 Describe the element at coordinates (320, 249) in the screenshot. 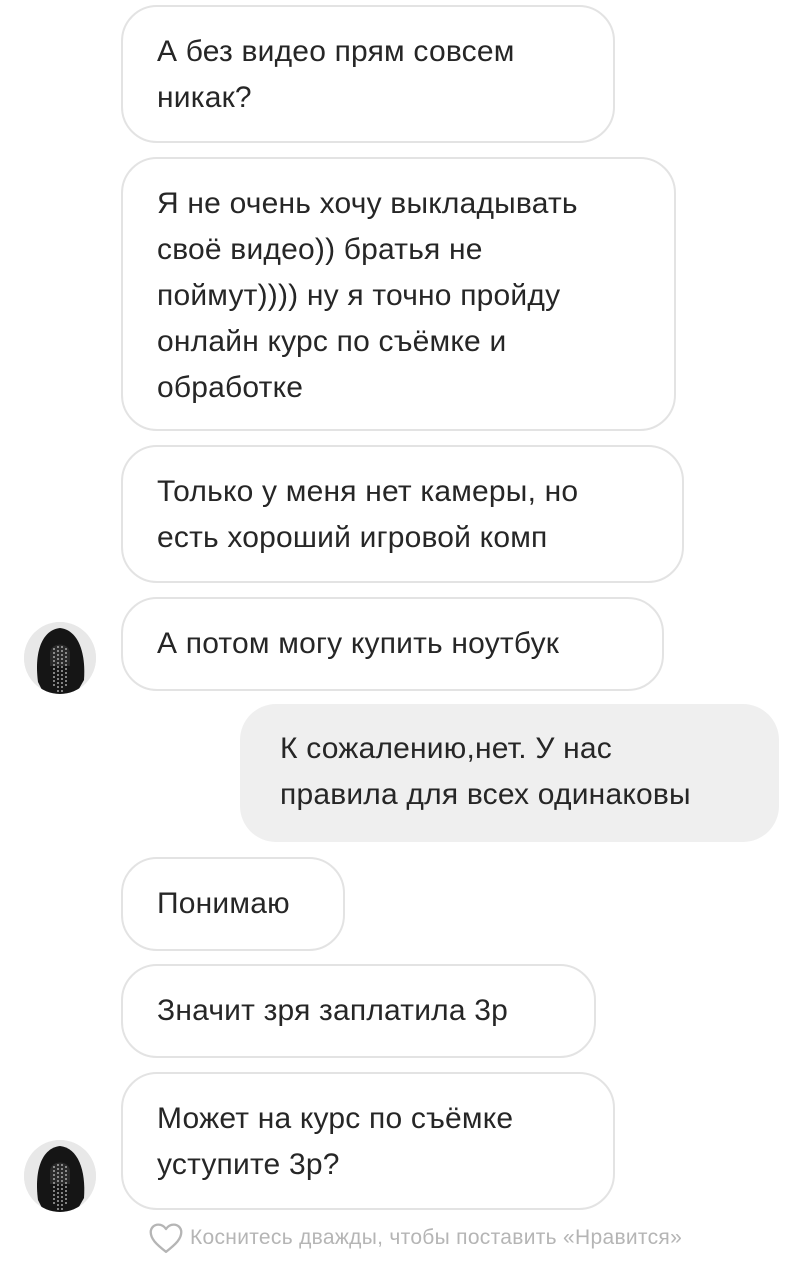

I see `message-text-line: своё видео)) братья не` at that location.